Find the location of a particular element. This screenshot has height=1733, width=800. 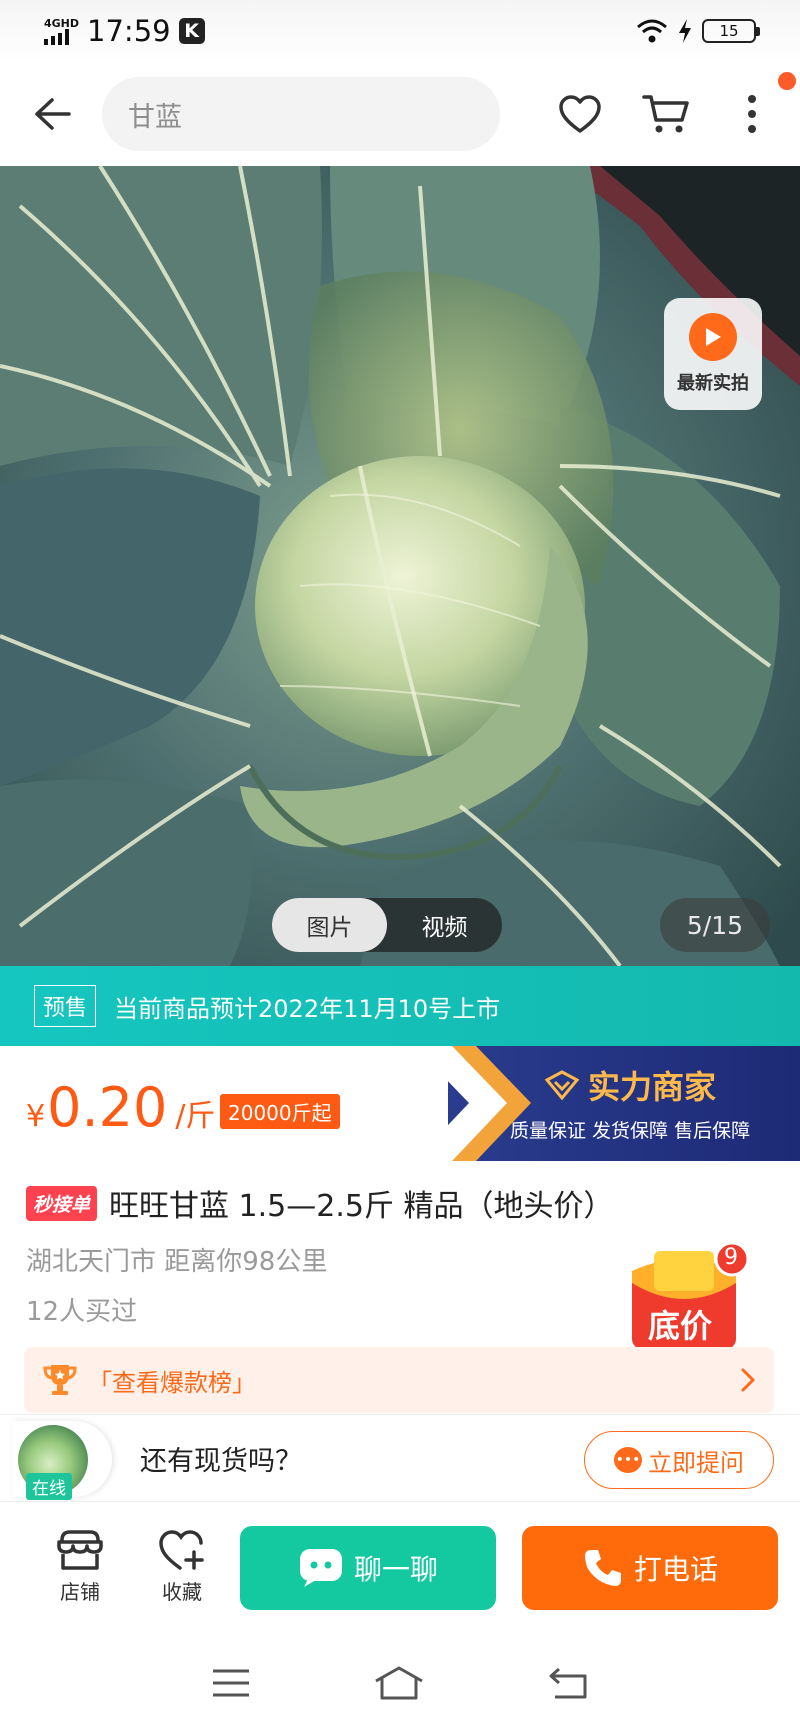

menu-icon is located at coordinates (231, 1683).